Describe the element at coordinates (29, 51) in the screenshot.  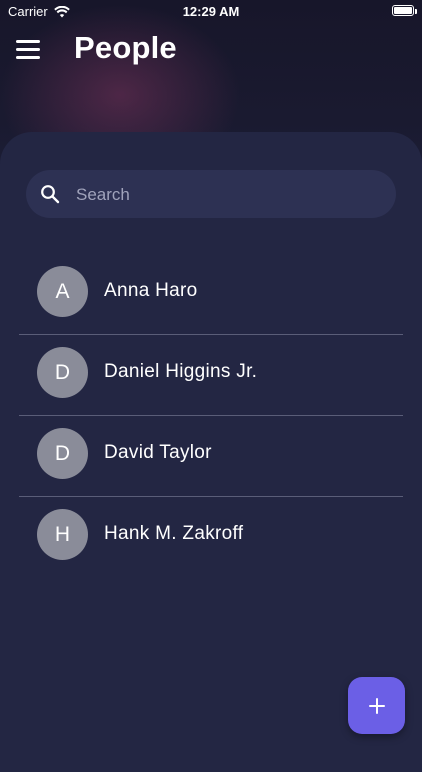
I see `hamburger-menu-icon` at that location.